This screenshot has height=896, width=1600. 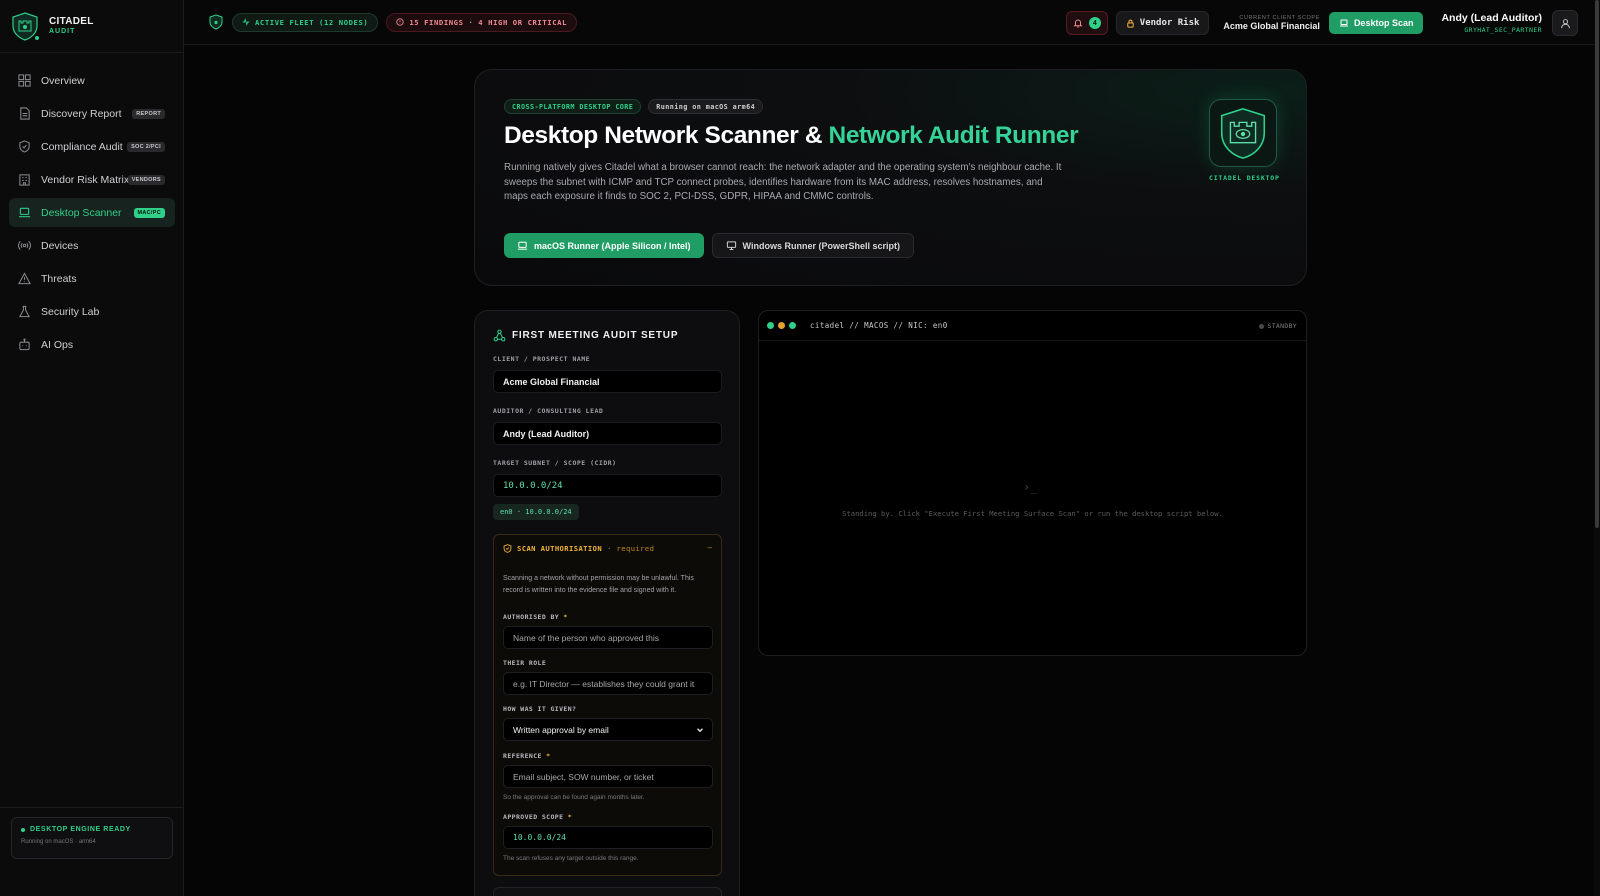 What do you see at coordinates (1169, 23) in the screenshot?
I see `vendor-risk-label: Vendor Risk` at bounding box center [1169, 23].